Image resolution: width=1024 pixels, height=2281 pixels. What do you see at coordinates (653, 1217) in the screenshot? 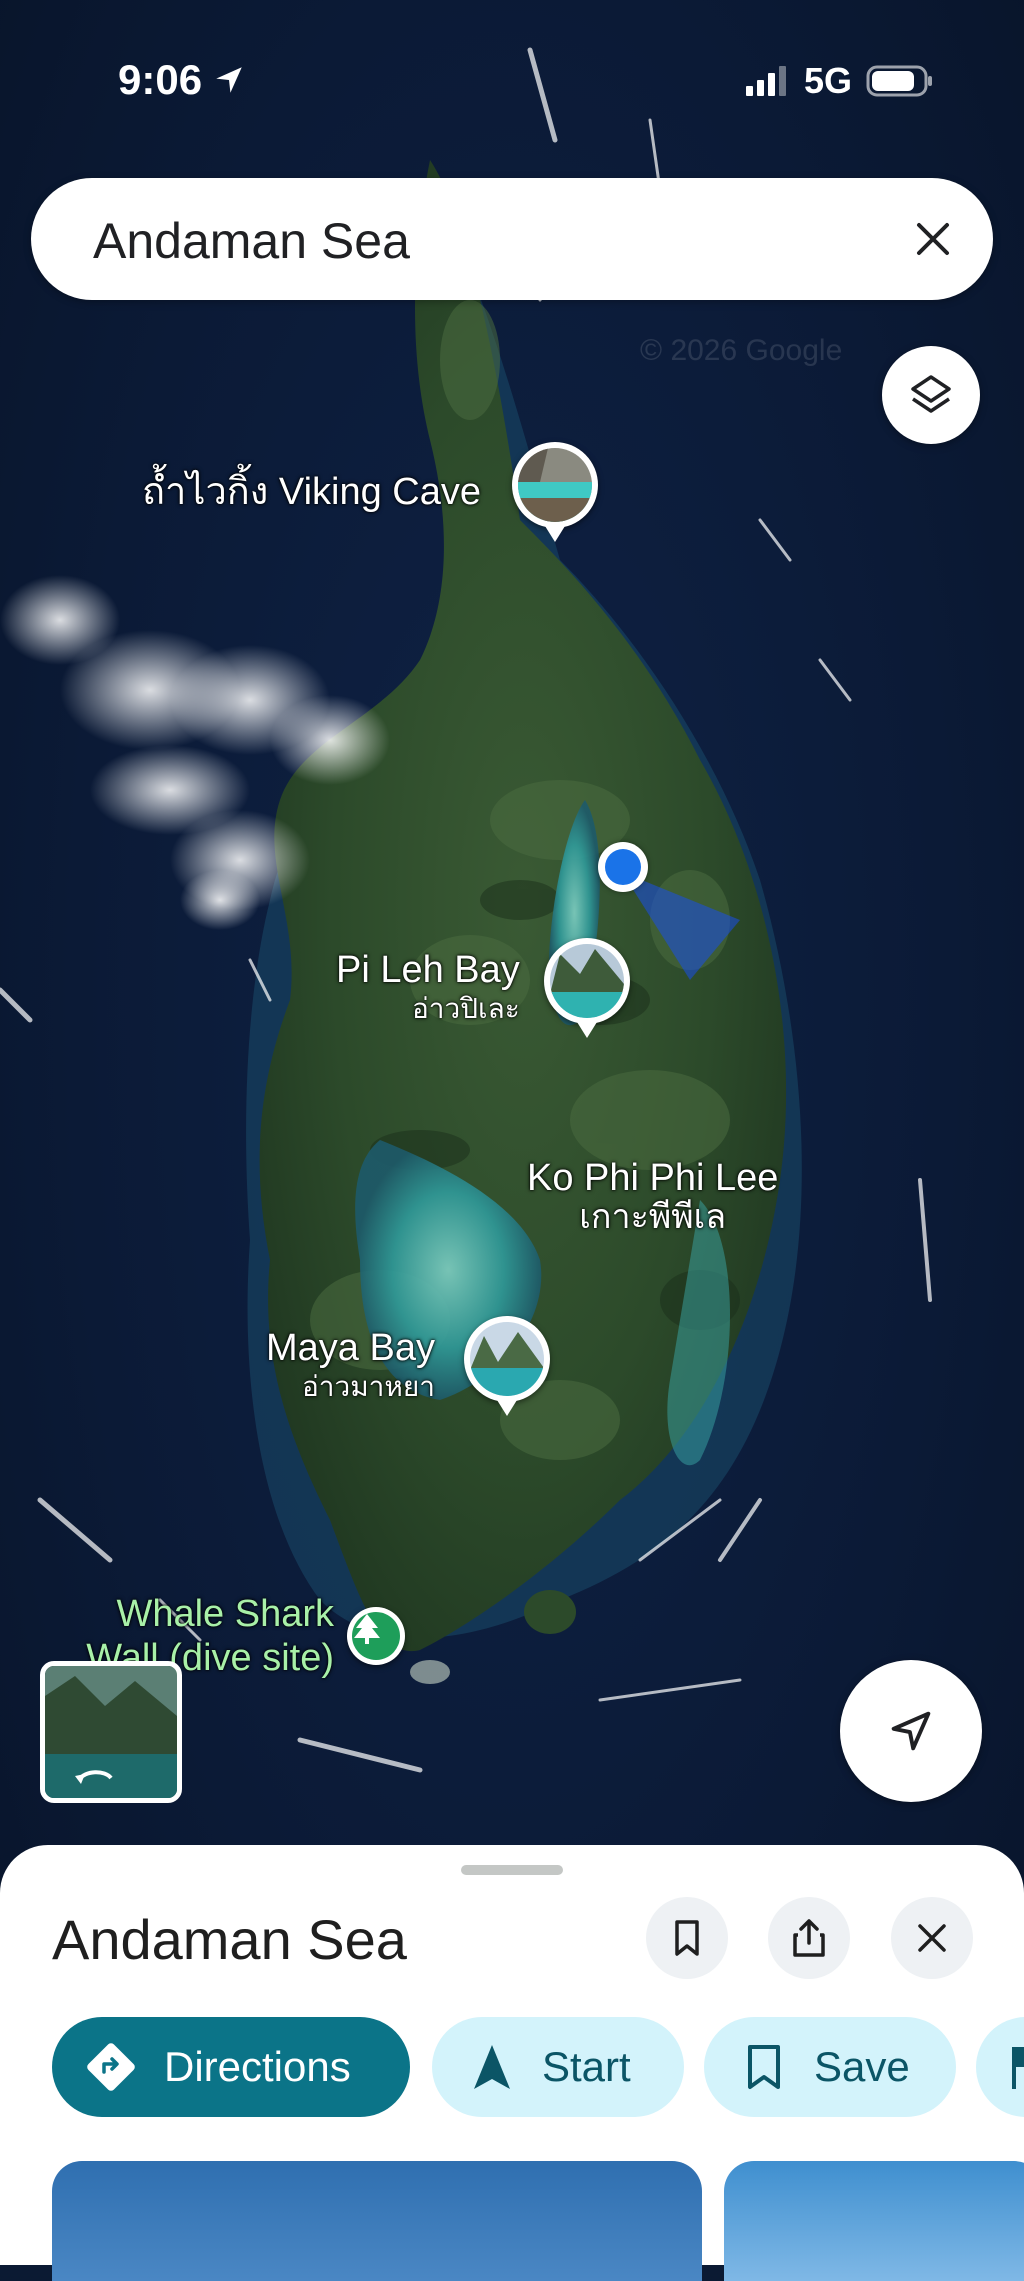
I see `ko-phi-phi-lee-thai-name: เกาะพีพีเล` at bounding box center [653, 1217].